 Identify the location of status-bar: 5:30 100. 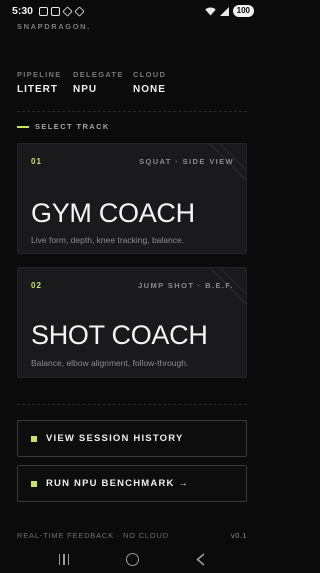
(132, 11).